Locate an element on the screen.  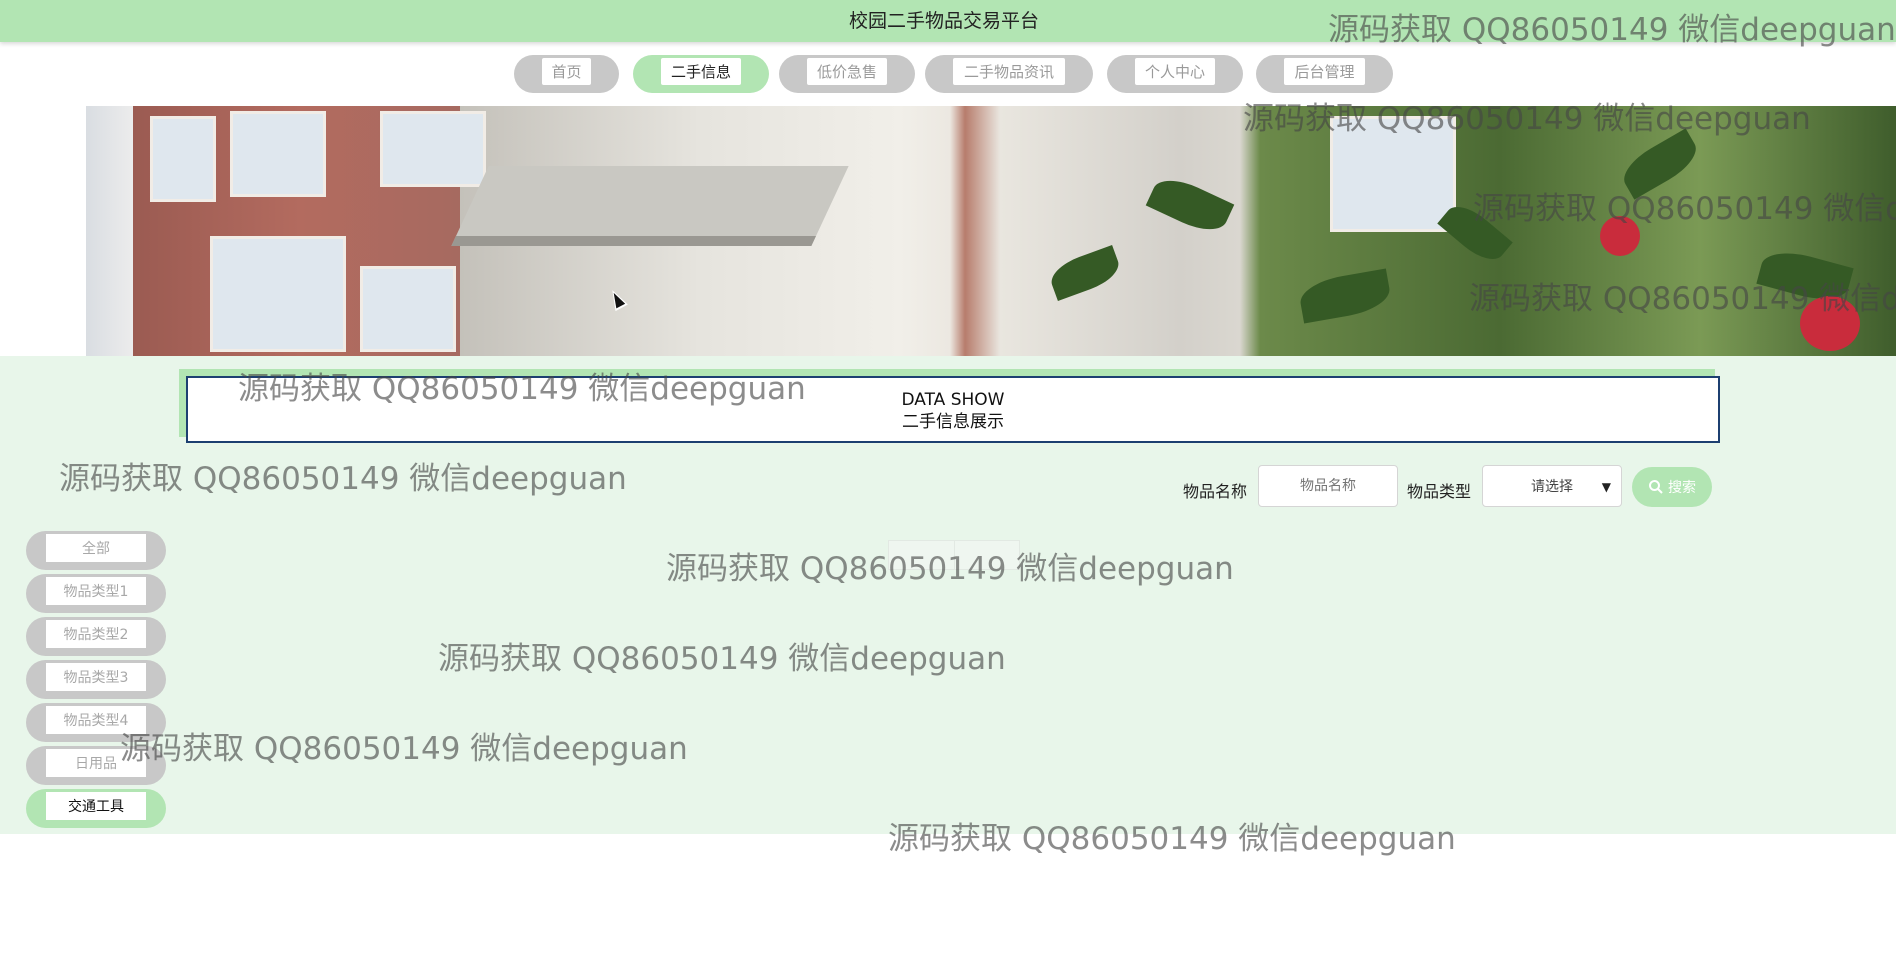
nav-item-low-price-sale: 低价急售 is located at coordinates (847, 74).